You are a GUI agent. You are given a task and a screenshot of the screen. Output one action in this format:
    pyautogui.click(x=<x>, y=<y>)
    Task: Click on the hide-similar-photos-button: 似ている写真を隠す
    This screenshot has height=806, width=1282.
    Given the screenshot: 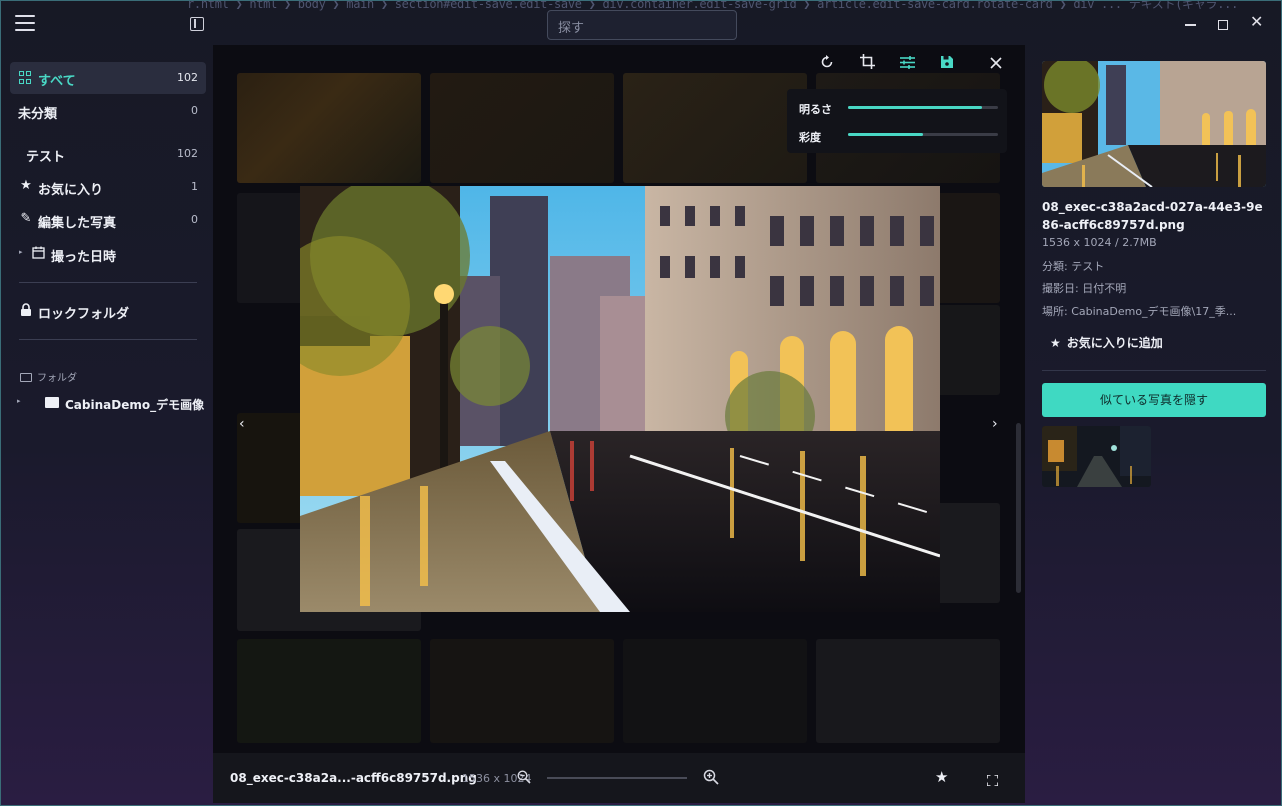 What is the action you would take?
    pyautogui.click(x=1154, y=400)
    